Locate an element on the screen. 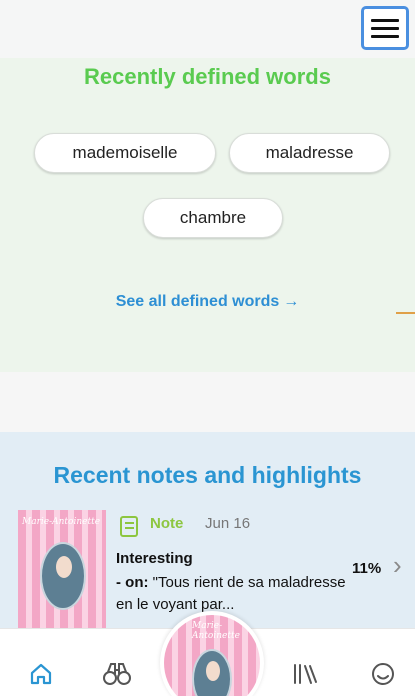 Image resolution: width=415 pixels, height=696 pixels. word-chip-maladresse: maladresse is located at coordinates (309, 153).